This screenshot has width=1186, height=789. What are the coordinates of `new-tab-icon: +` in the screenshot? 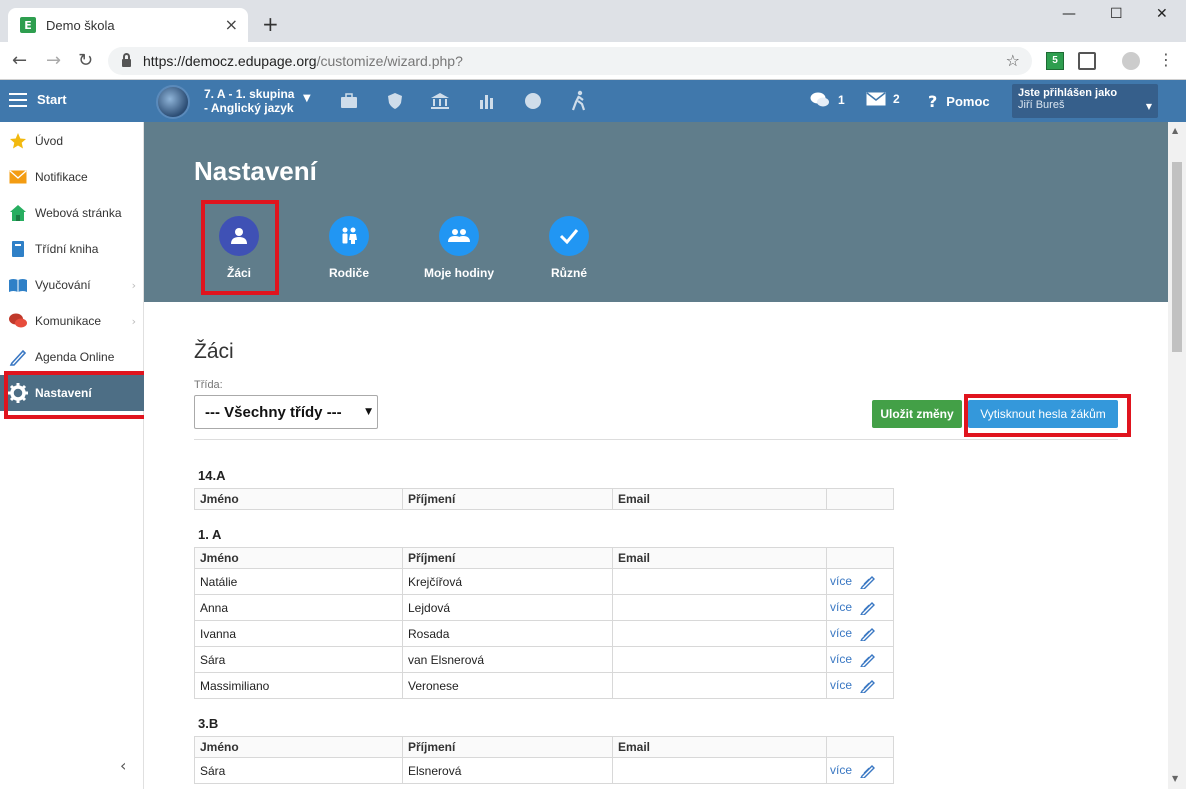 It's located at (270, 24).